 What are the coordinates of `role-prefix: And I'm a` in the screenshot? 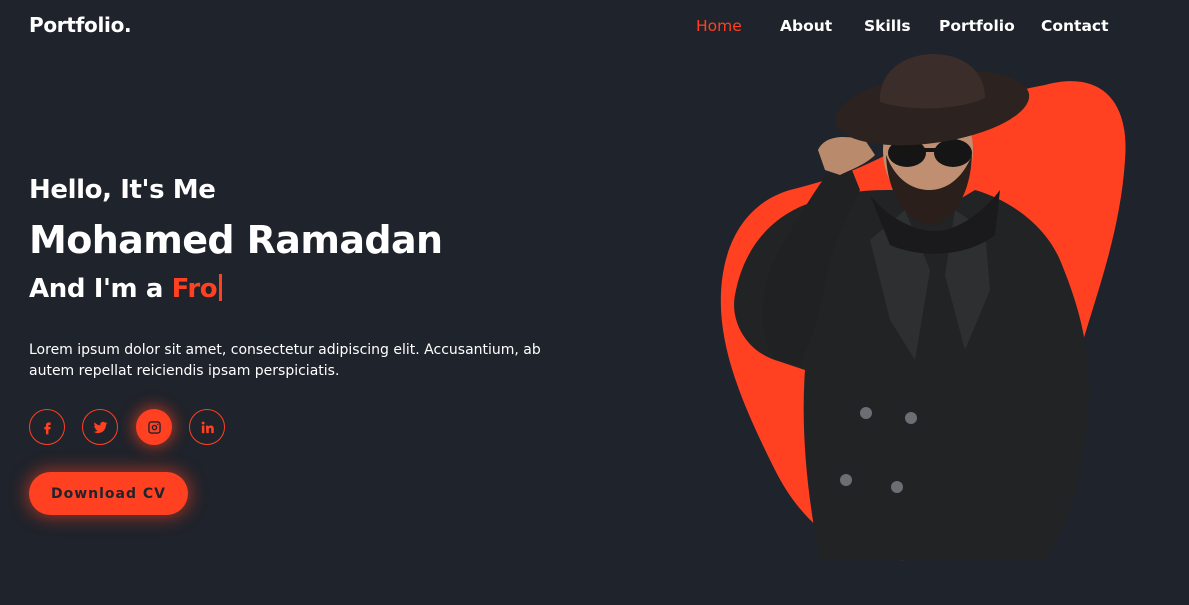 It's located at (100, 289).